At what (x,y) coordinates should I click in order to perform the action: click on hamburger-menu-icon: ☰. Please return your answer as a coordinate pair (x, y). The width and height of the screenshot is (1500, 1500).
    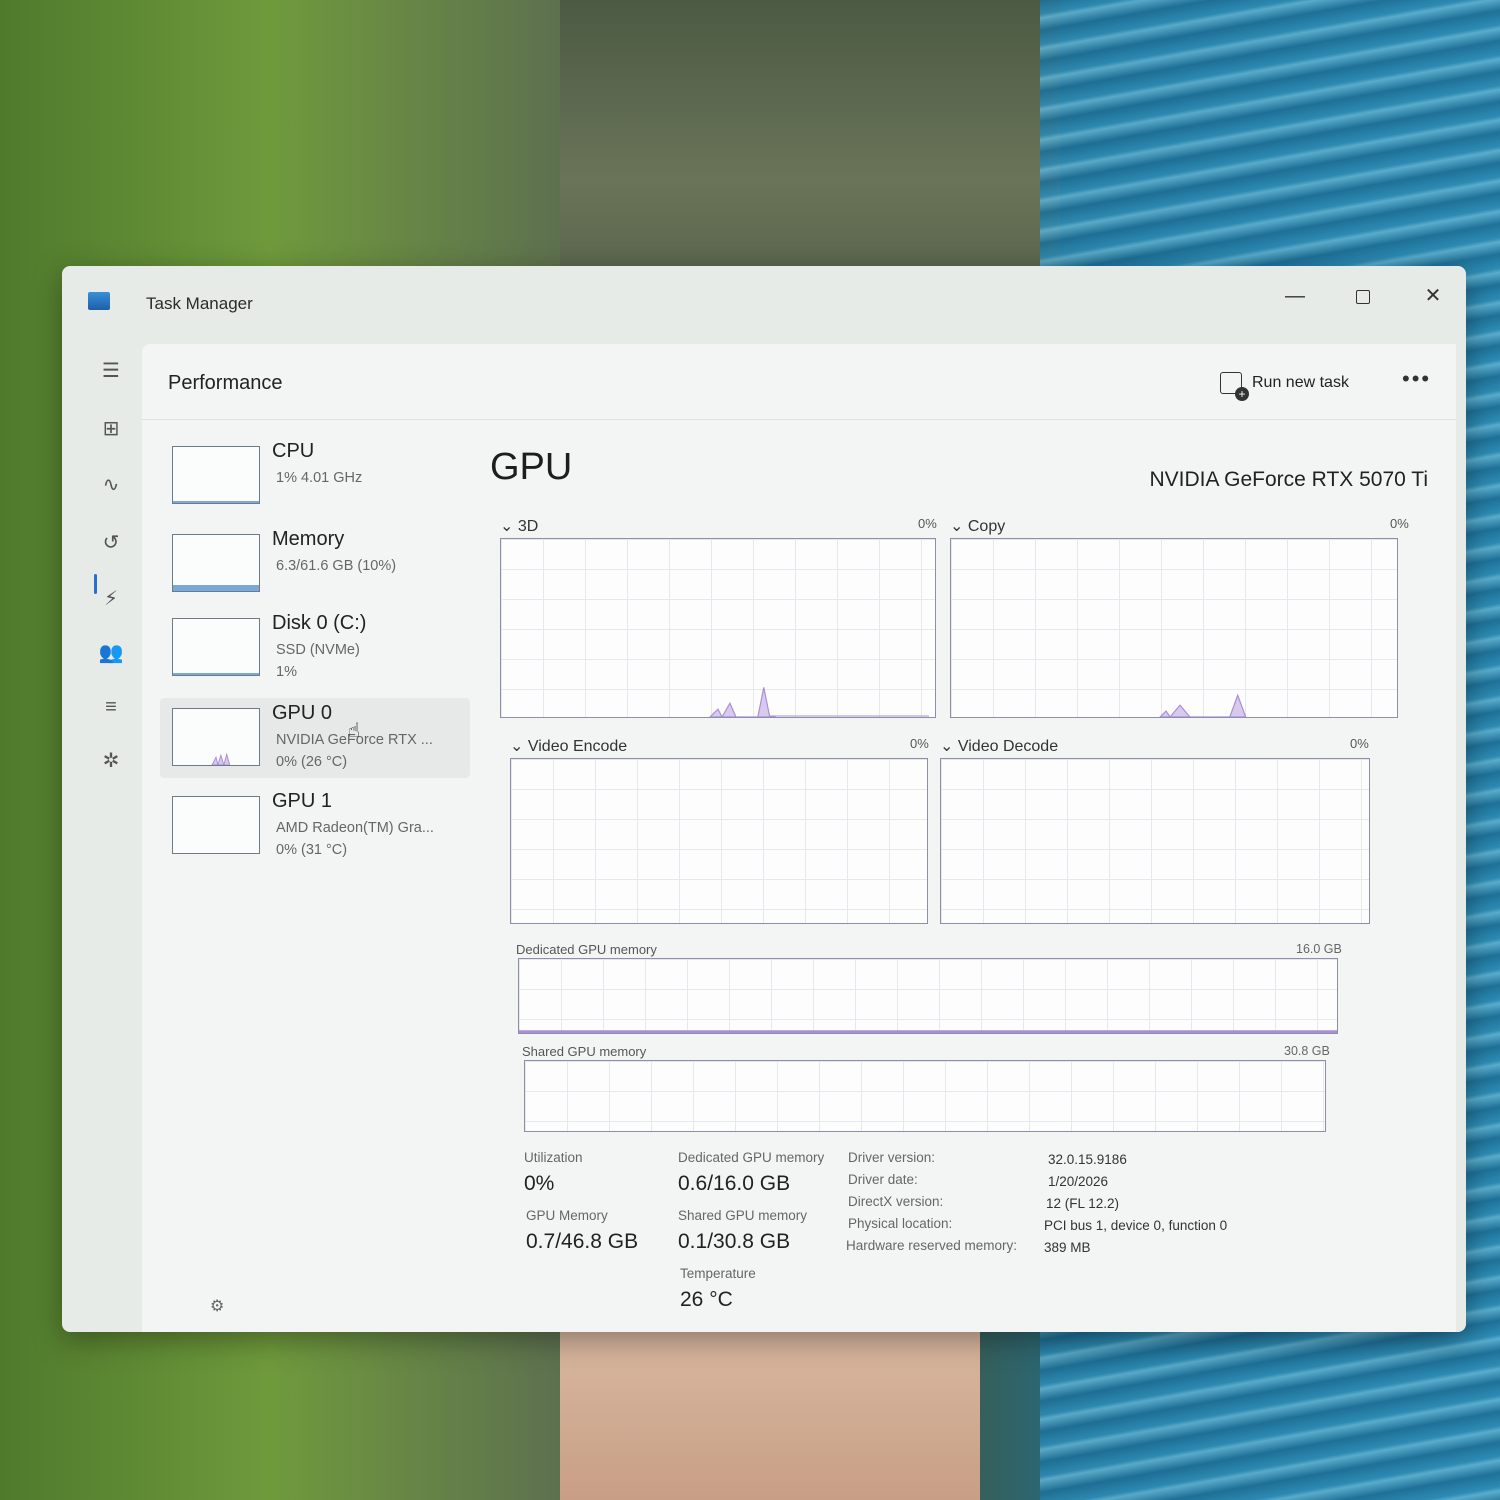
    Looking at the image, I should click on (111, 371).